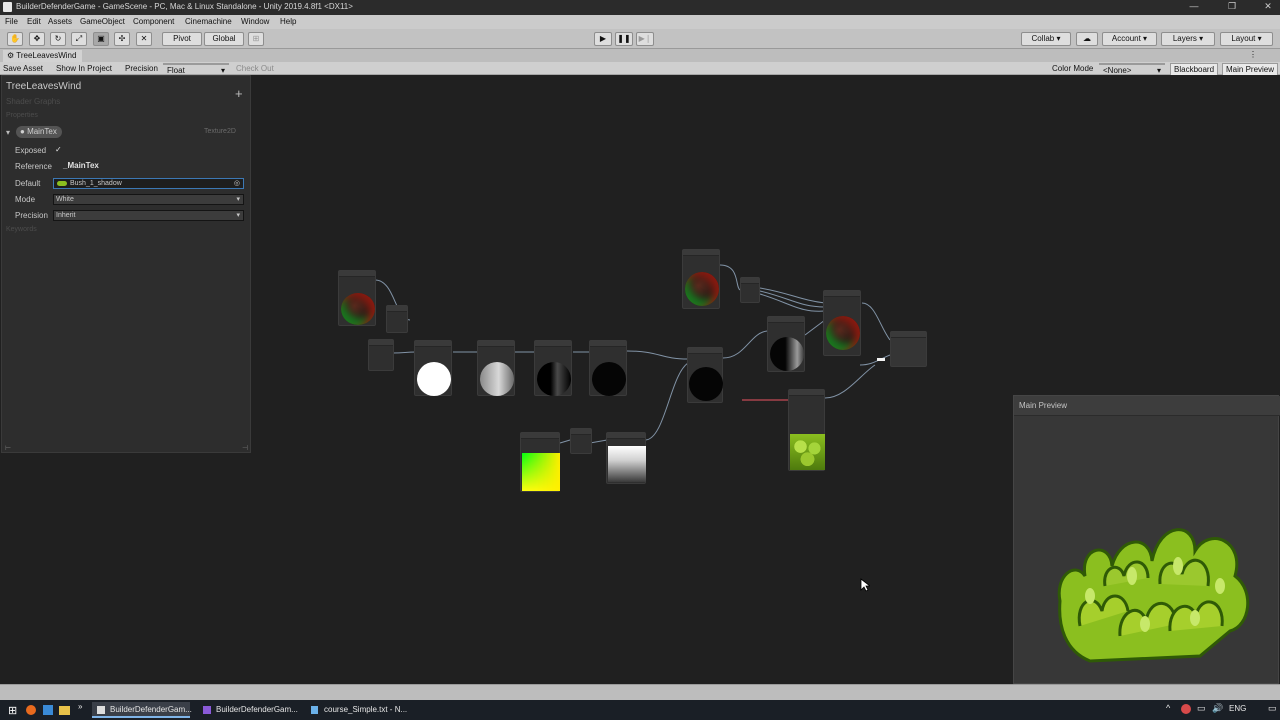 This screenshot has width=1280, height=720. I want to click on menu-edit: Edit, so click(34, 21).